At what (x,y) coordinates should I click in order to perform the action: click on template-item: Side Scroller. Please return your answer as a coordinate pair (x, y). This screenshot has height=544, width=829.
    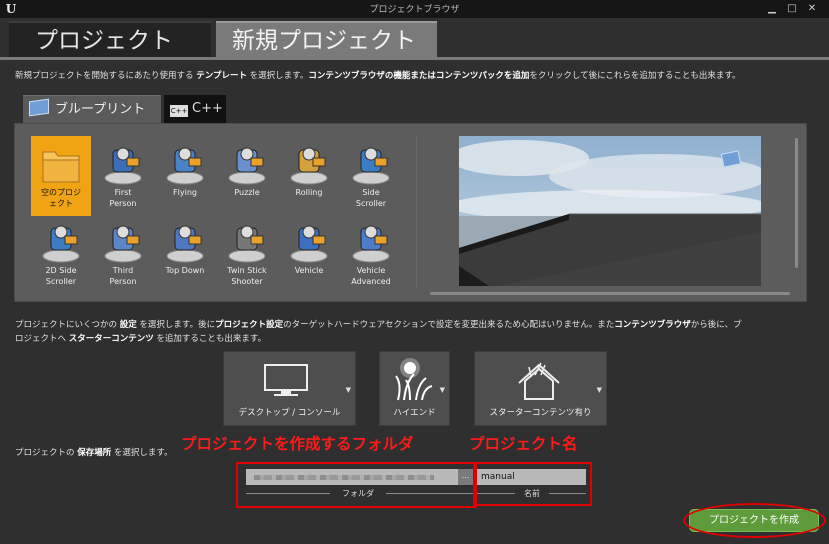
    Looking at the image, I should click on (371, 176).